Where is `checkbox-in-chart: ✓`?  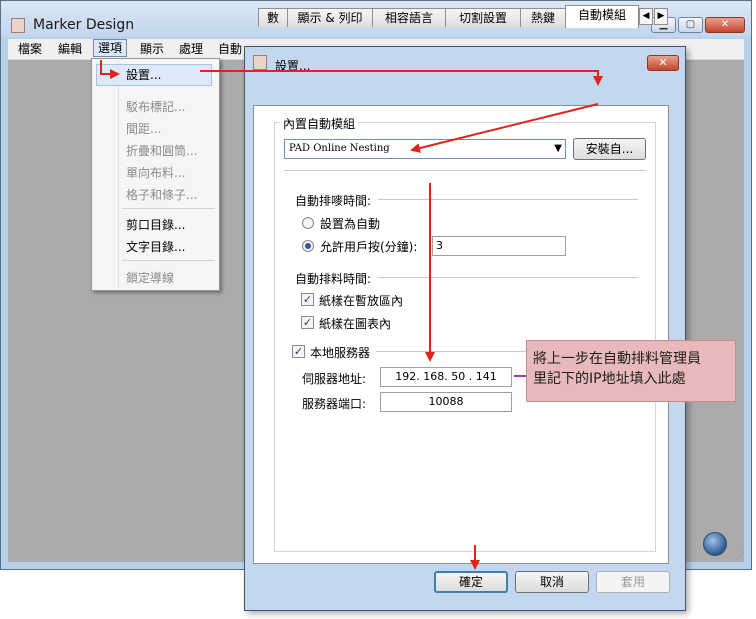 checkbox-in-chart: ✓ is located at coordinates (307, 322).